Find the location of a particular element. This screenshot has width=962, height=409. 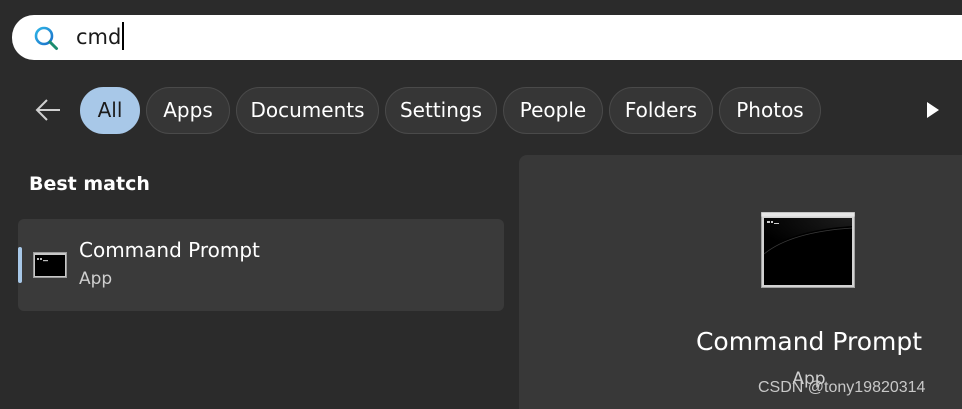

filter-chip-label: Folders is located at coordinates (661, 110).